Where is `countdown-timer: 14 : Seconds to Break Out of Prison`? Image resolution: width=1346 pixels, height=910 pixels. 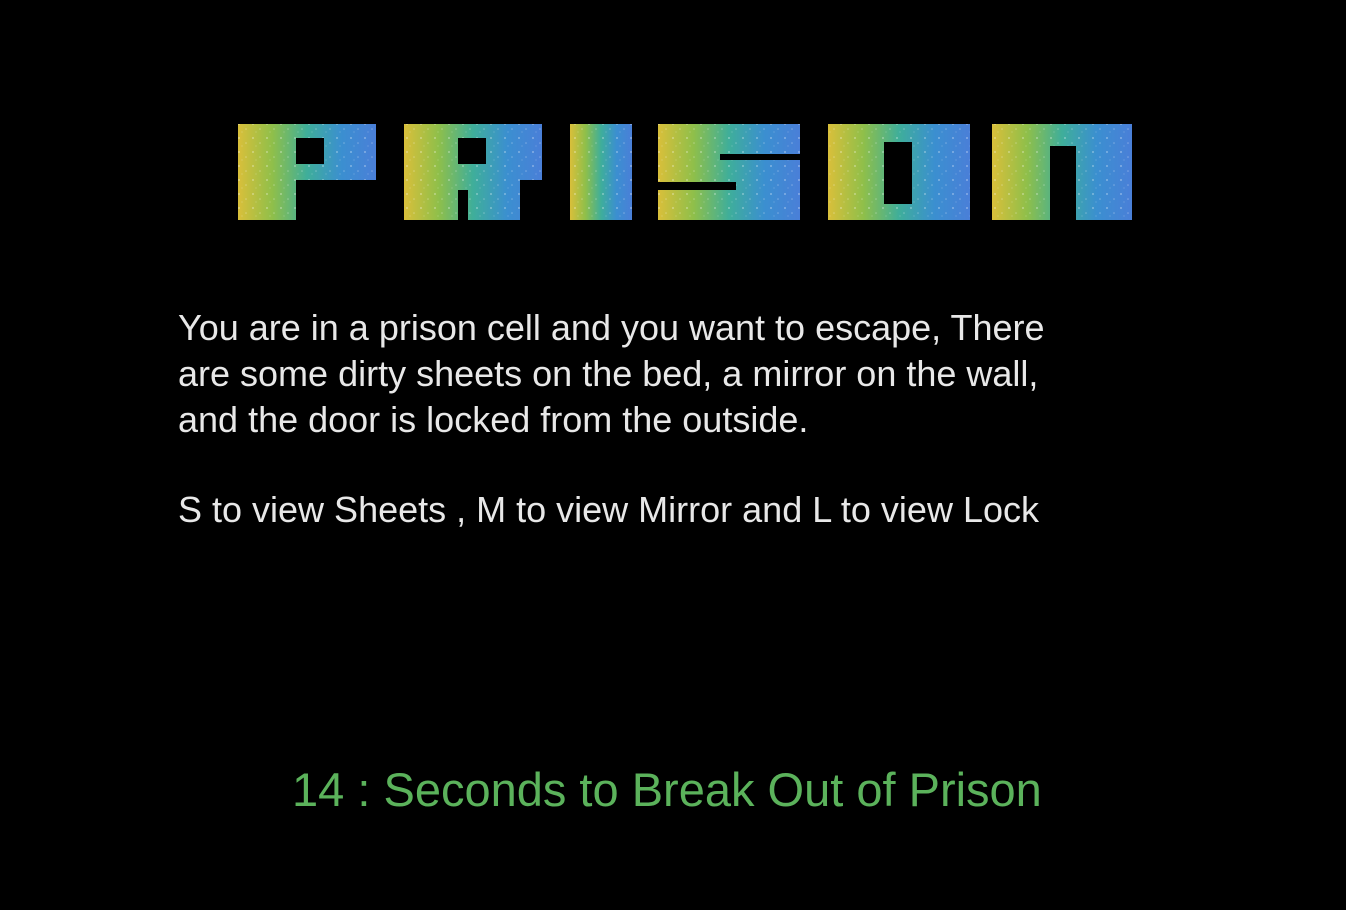 countdown-timer: 14 : Seconds to Break Out of Prison is located at coordinates (742, 790).